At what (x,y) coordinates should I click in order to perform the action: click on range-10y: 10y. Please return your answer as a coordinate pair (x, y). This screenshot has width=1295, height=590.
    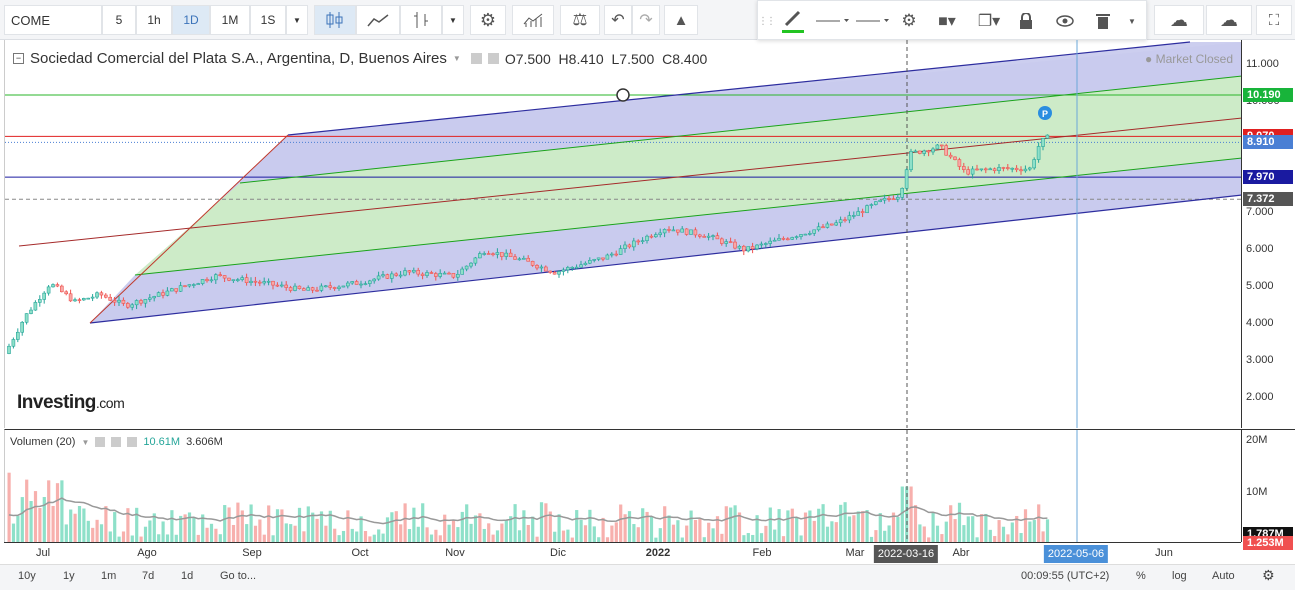
    Looking at the image, I should click on (27, 576).